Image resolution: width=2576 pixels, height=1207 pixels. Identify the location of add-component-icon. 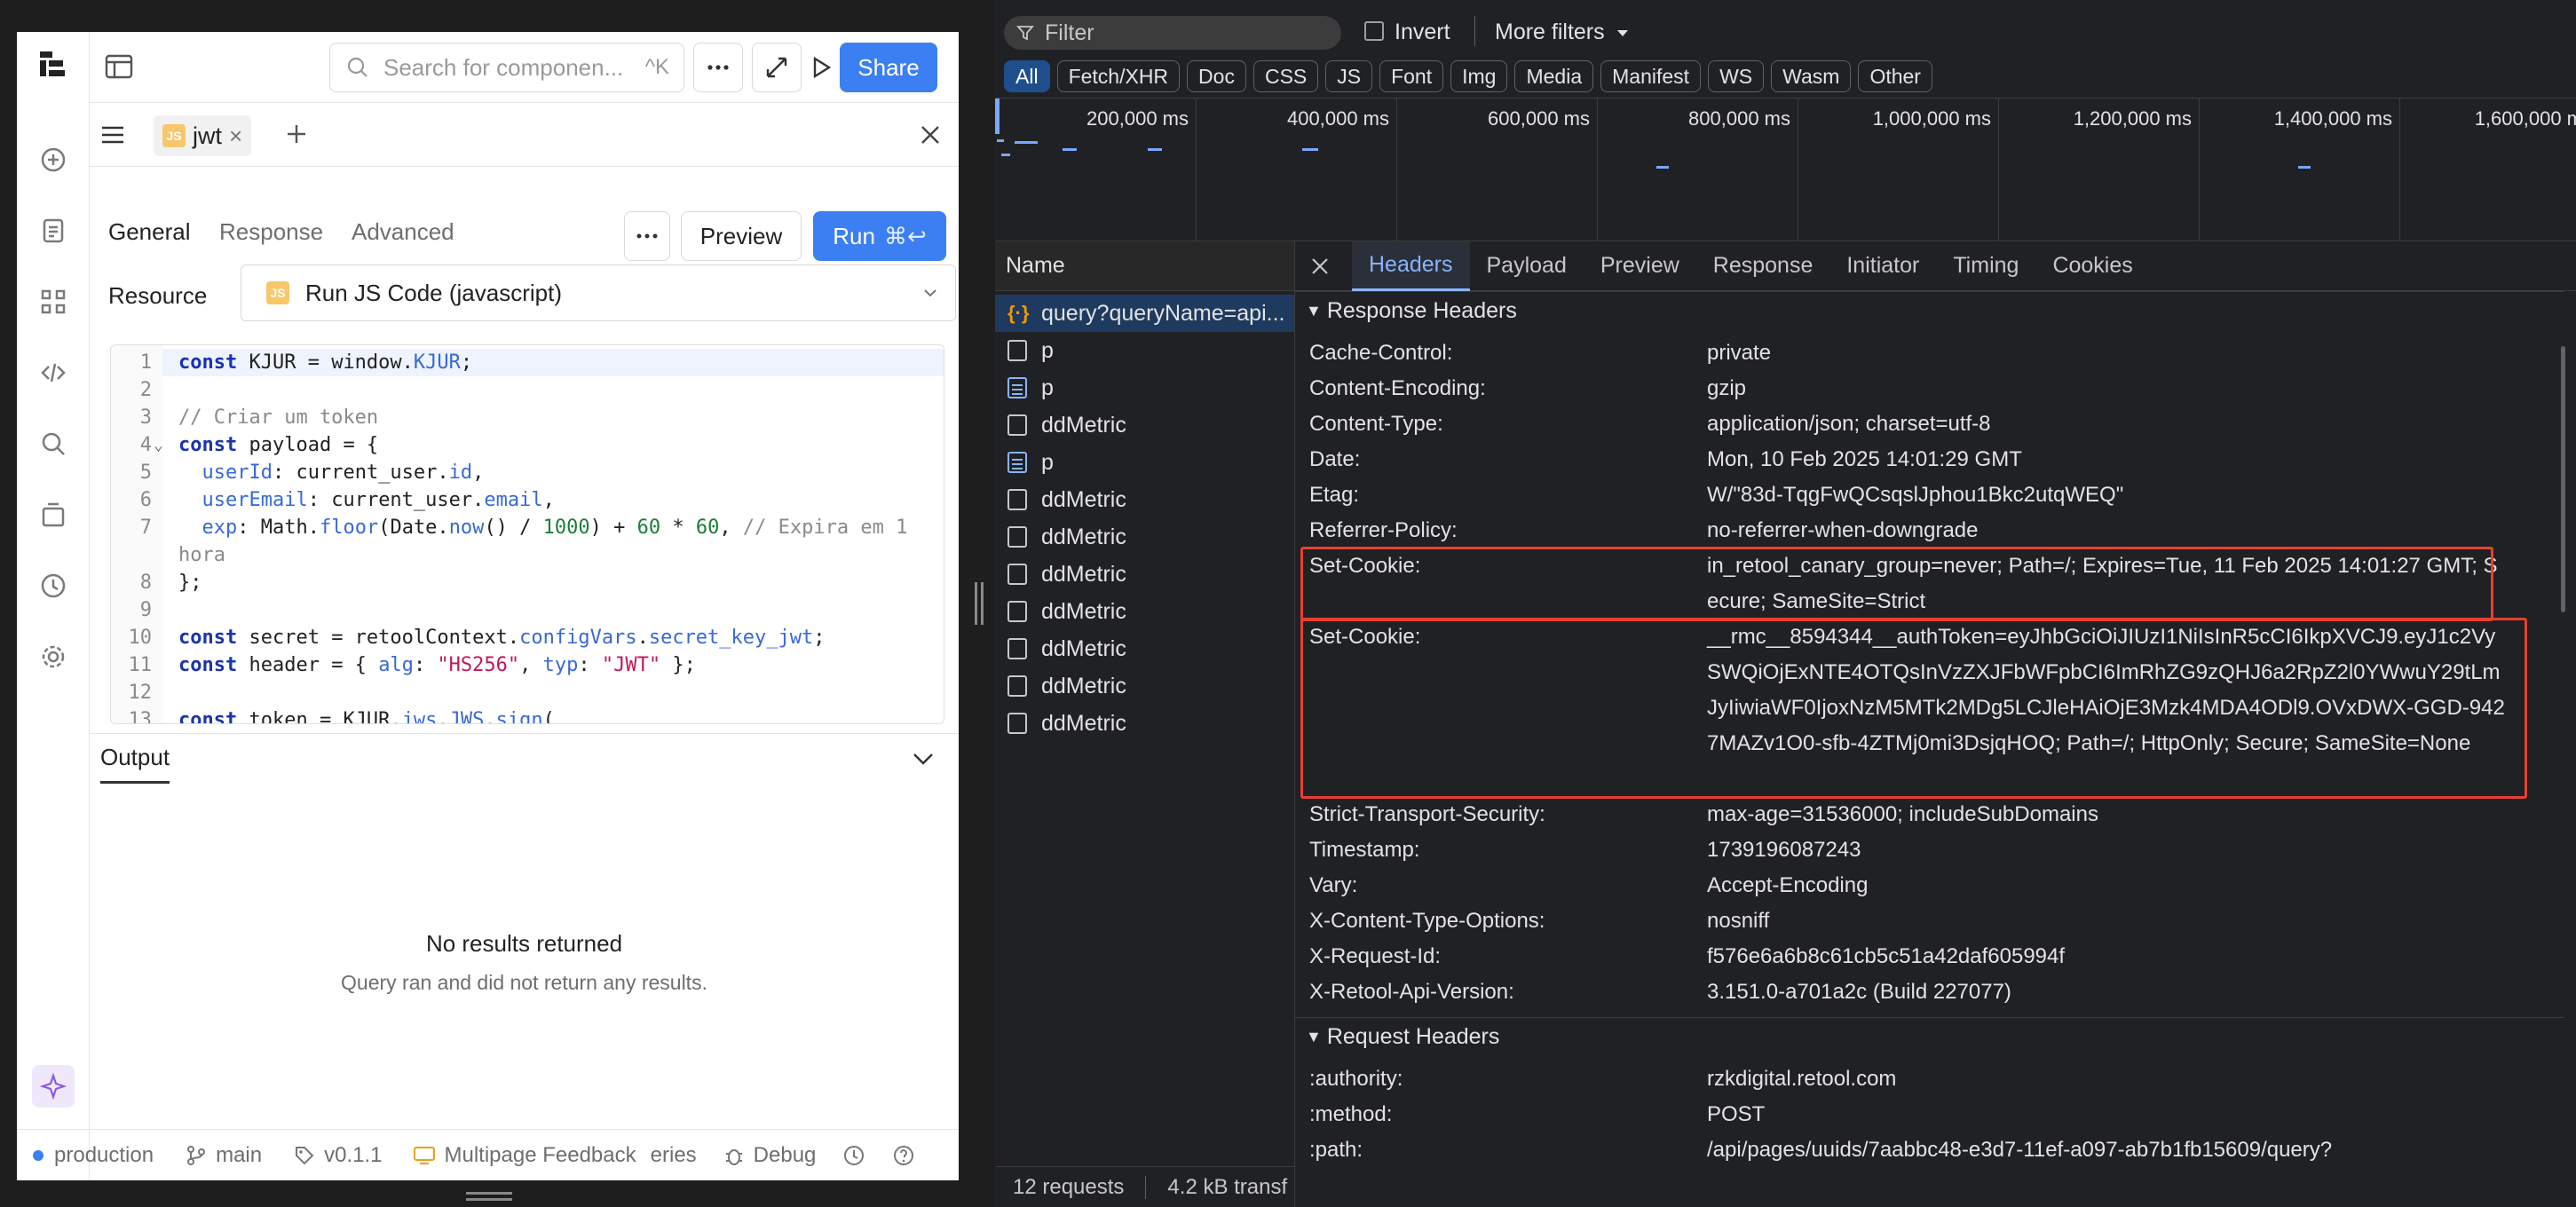
(53, 160).